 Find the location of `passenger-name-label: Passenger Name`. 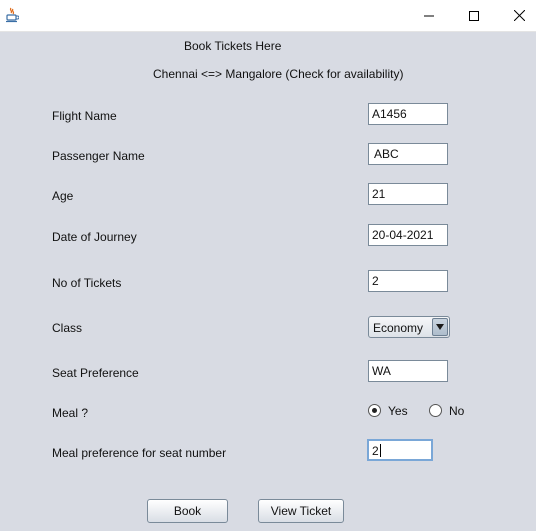

passenger-name-label: Passenger Name is located at coordinates (98, 156).